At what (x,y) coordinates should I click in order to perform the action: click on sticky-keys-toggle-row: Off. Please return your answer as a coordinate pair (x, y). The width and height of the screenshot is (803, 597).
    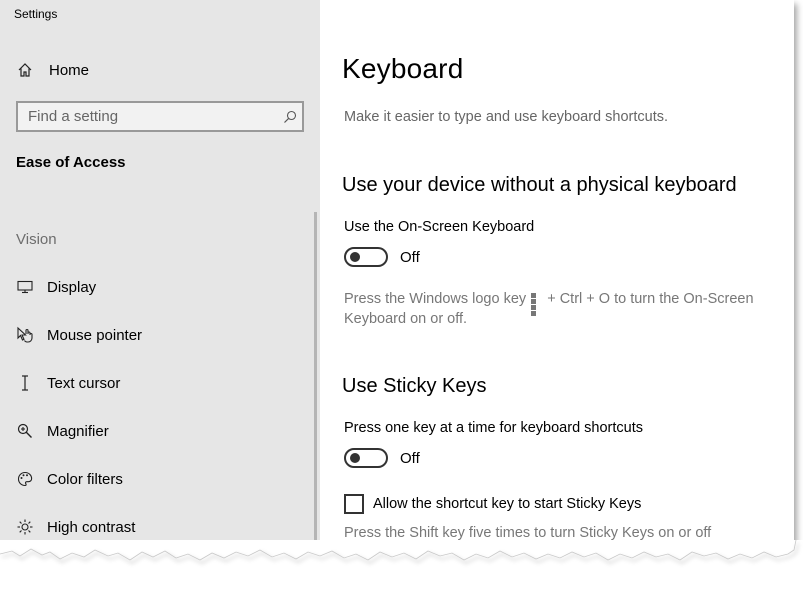
    Looking at the image, I should click on (382, 458).